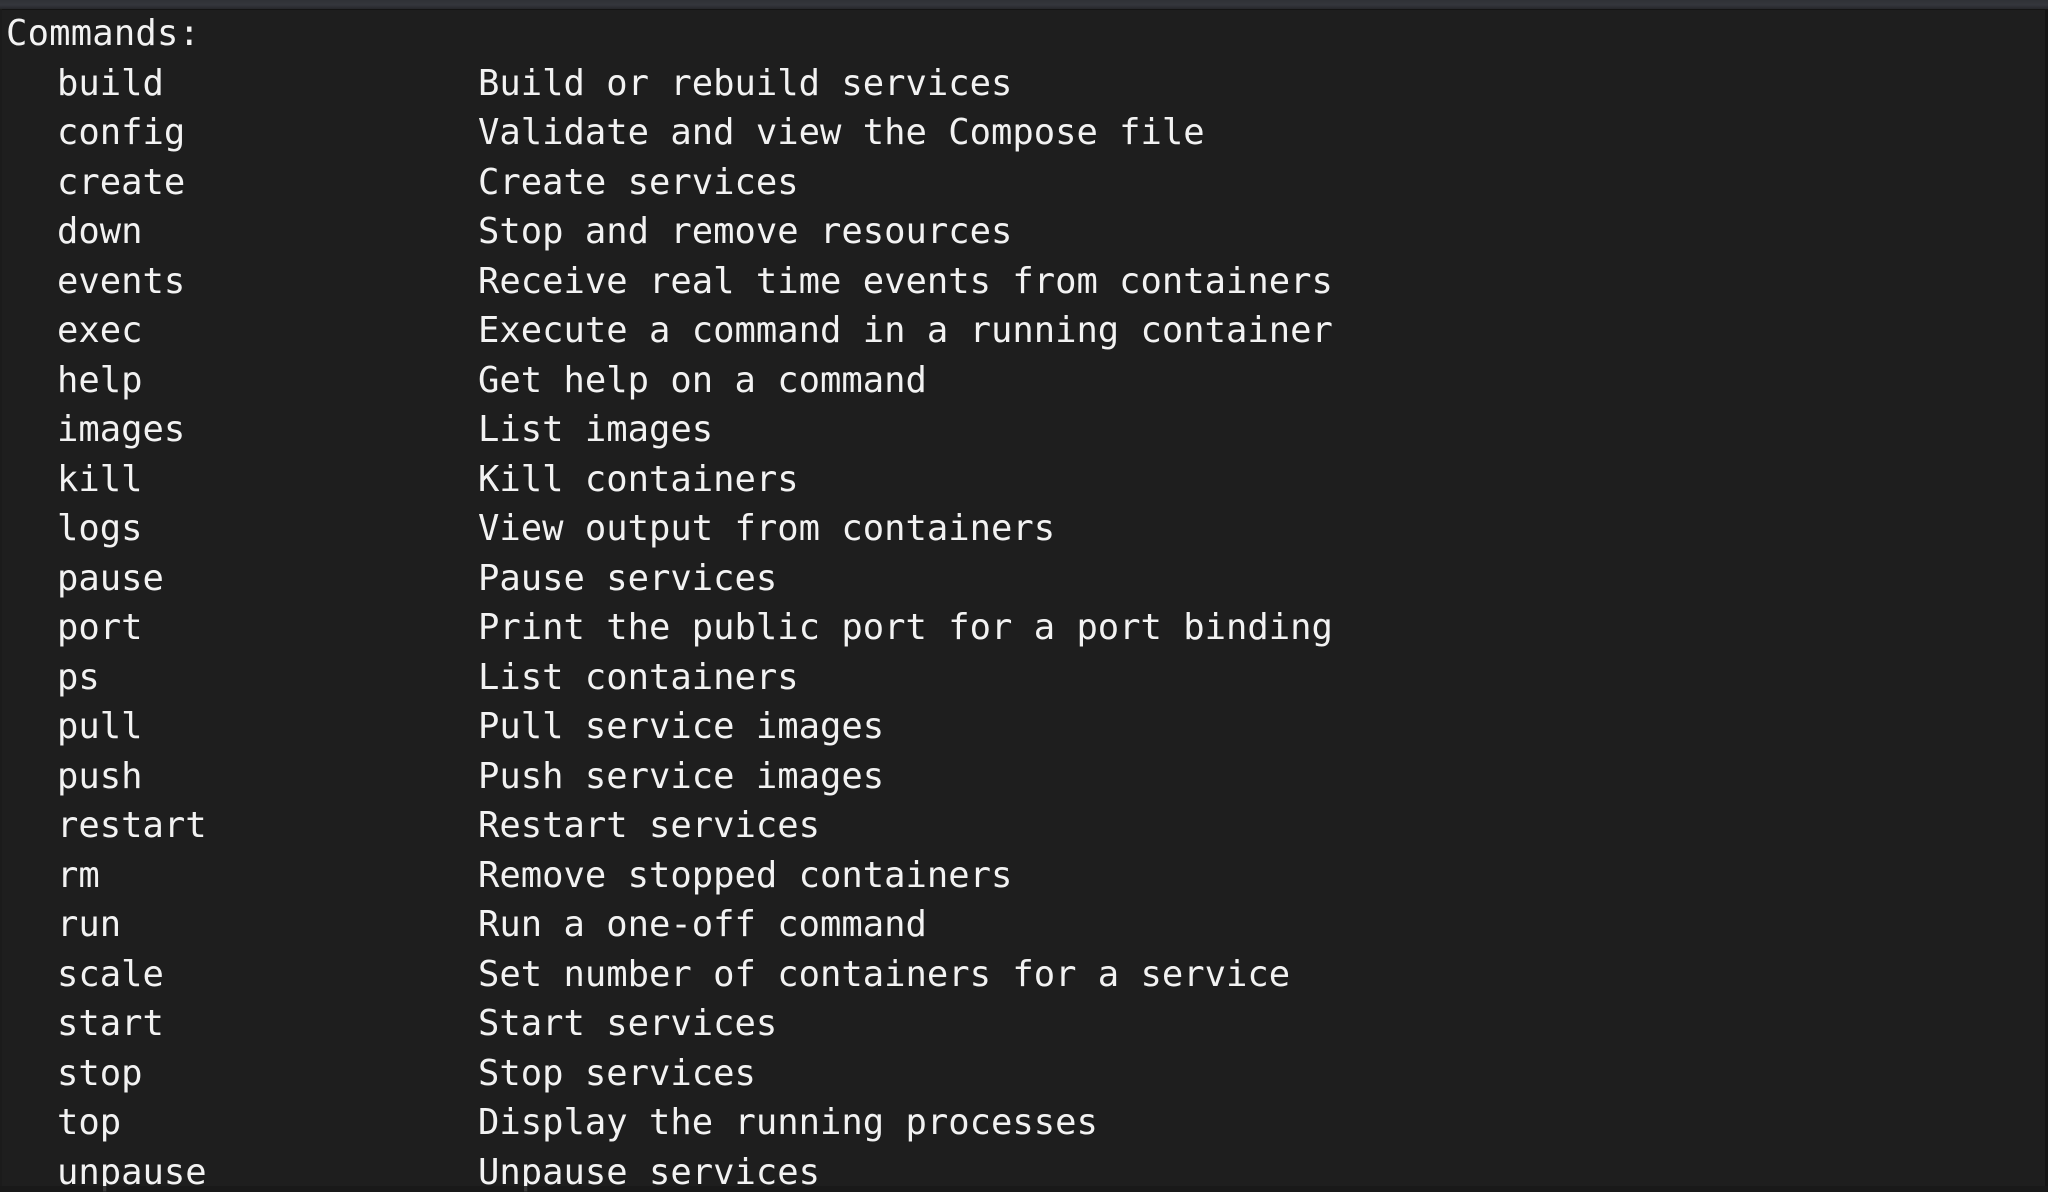  Describe the element at coordinates (100, 479) in the screenshot. I see `command-name: kill` at that location.